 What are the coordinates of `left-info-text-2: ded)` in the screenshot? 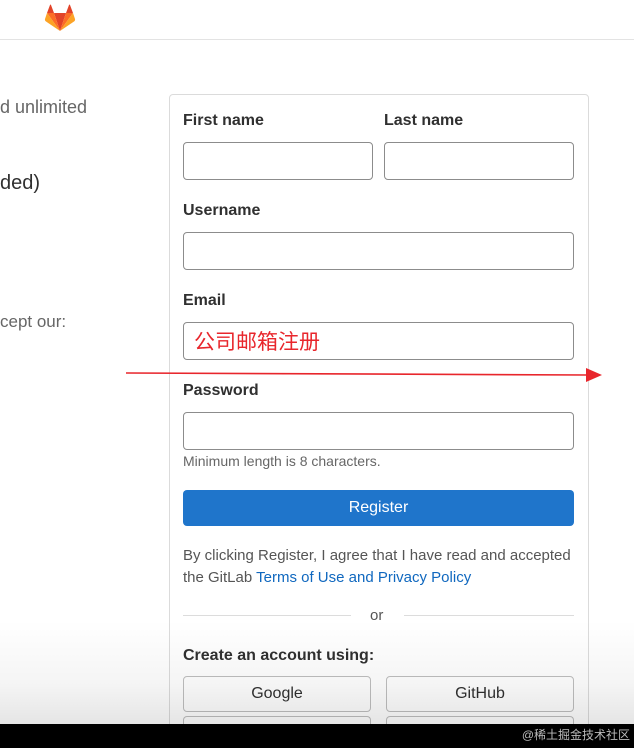 It's located at (20, 183).